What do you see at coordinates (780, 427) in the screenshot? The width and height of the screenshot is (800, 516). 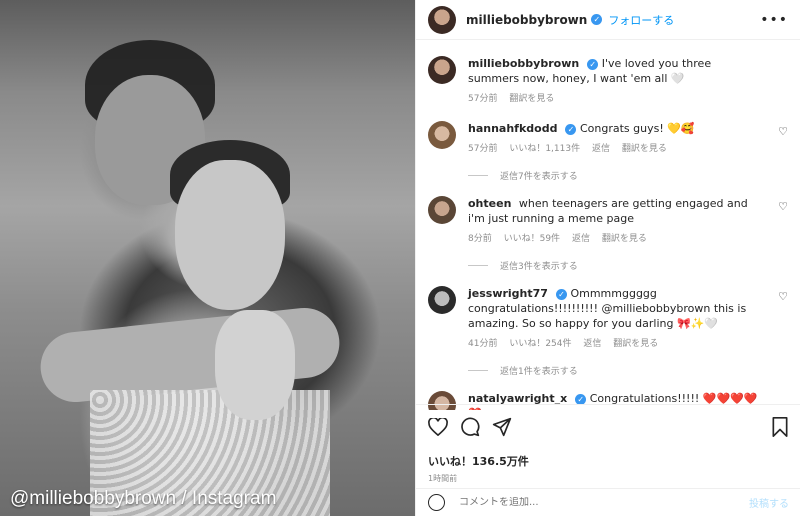 I see `bookmark-icon` at bounding box center [780, 427].